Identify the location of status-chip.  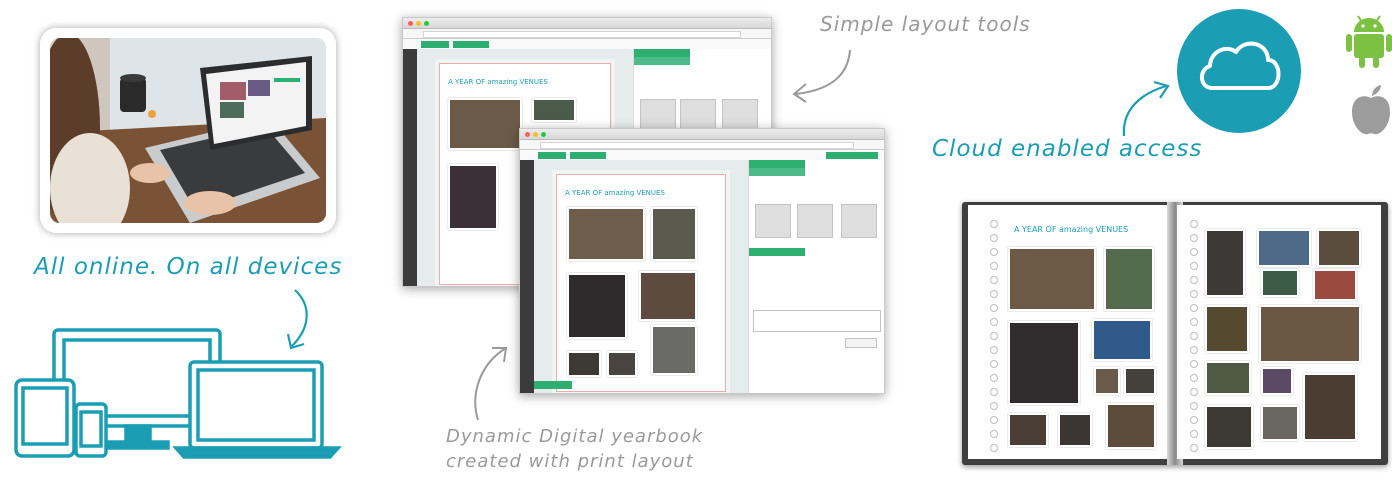
(553, 385).